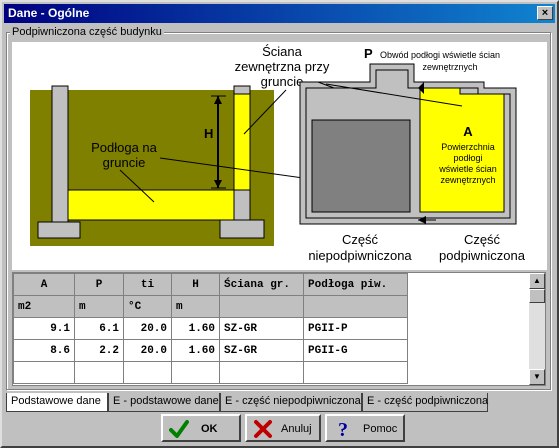 The width and height of the screenshot is (559, 448). Describe the element at coordinates (368, 53) in the screenshot. I see `p-label: P` at that location.